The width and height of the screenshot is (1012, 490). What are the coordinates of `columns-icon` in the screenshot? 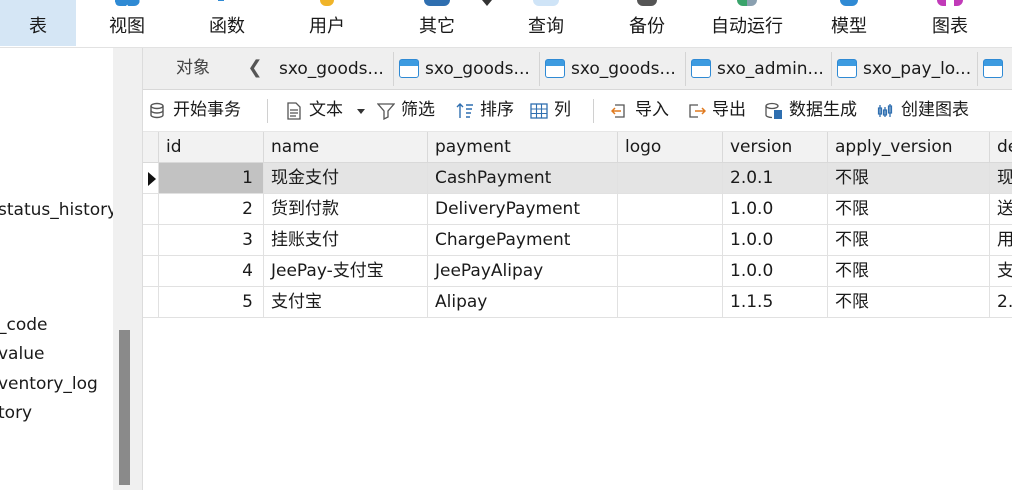 It's located at (539, 111).